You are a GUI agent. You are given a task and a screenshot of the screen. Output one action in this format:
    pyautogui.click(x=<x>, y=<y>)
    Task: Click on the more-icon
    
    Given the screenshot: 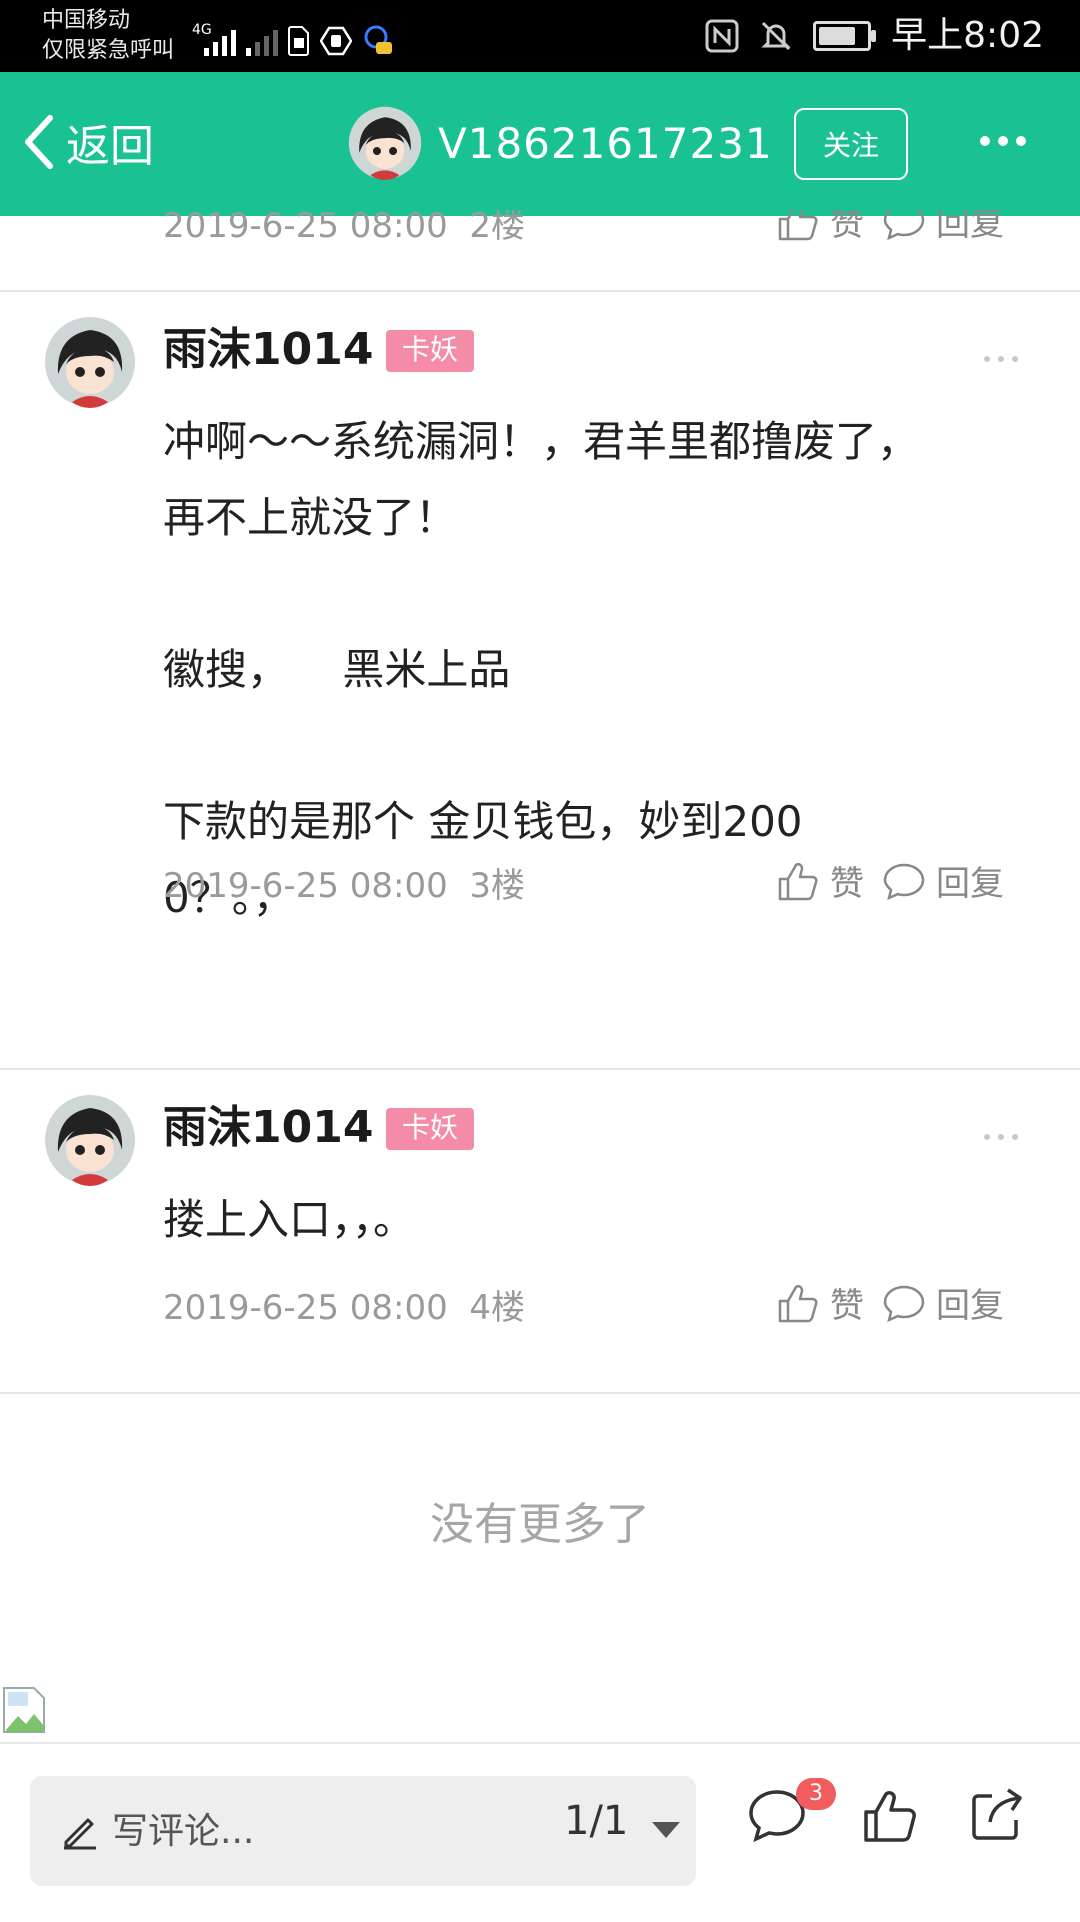 What is the action you would take?
    pyautogui.click(x=1003, y=141)
    